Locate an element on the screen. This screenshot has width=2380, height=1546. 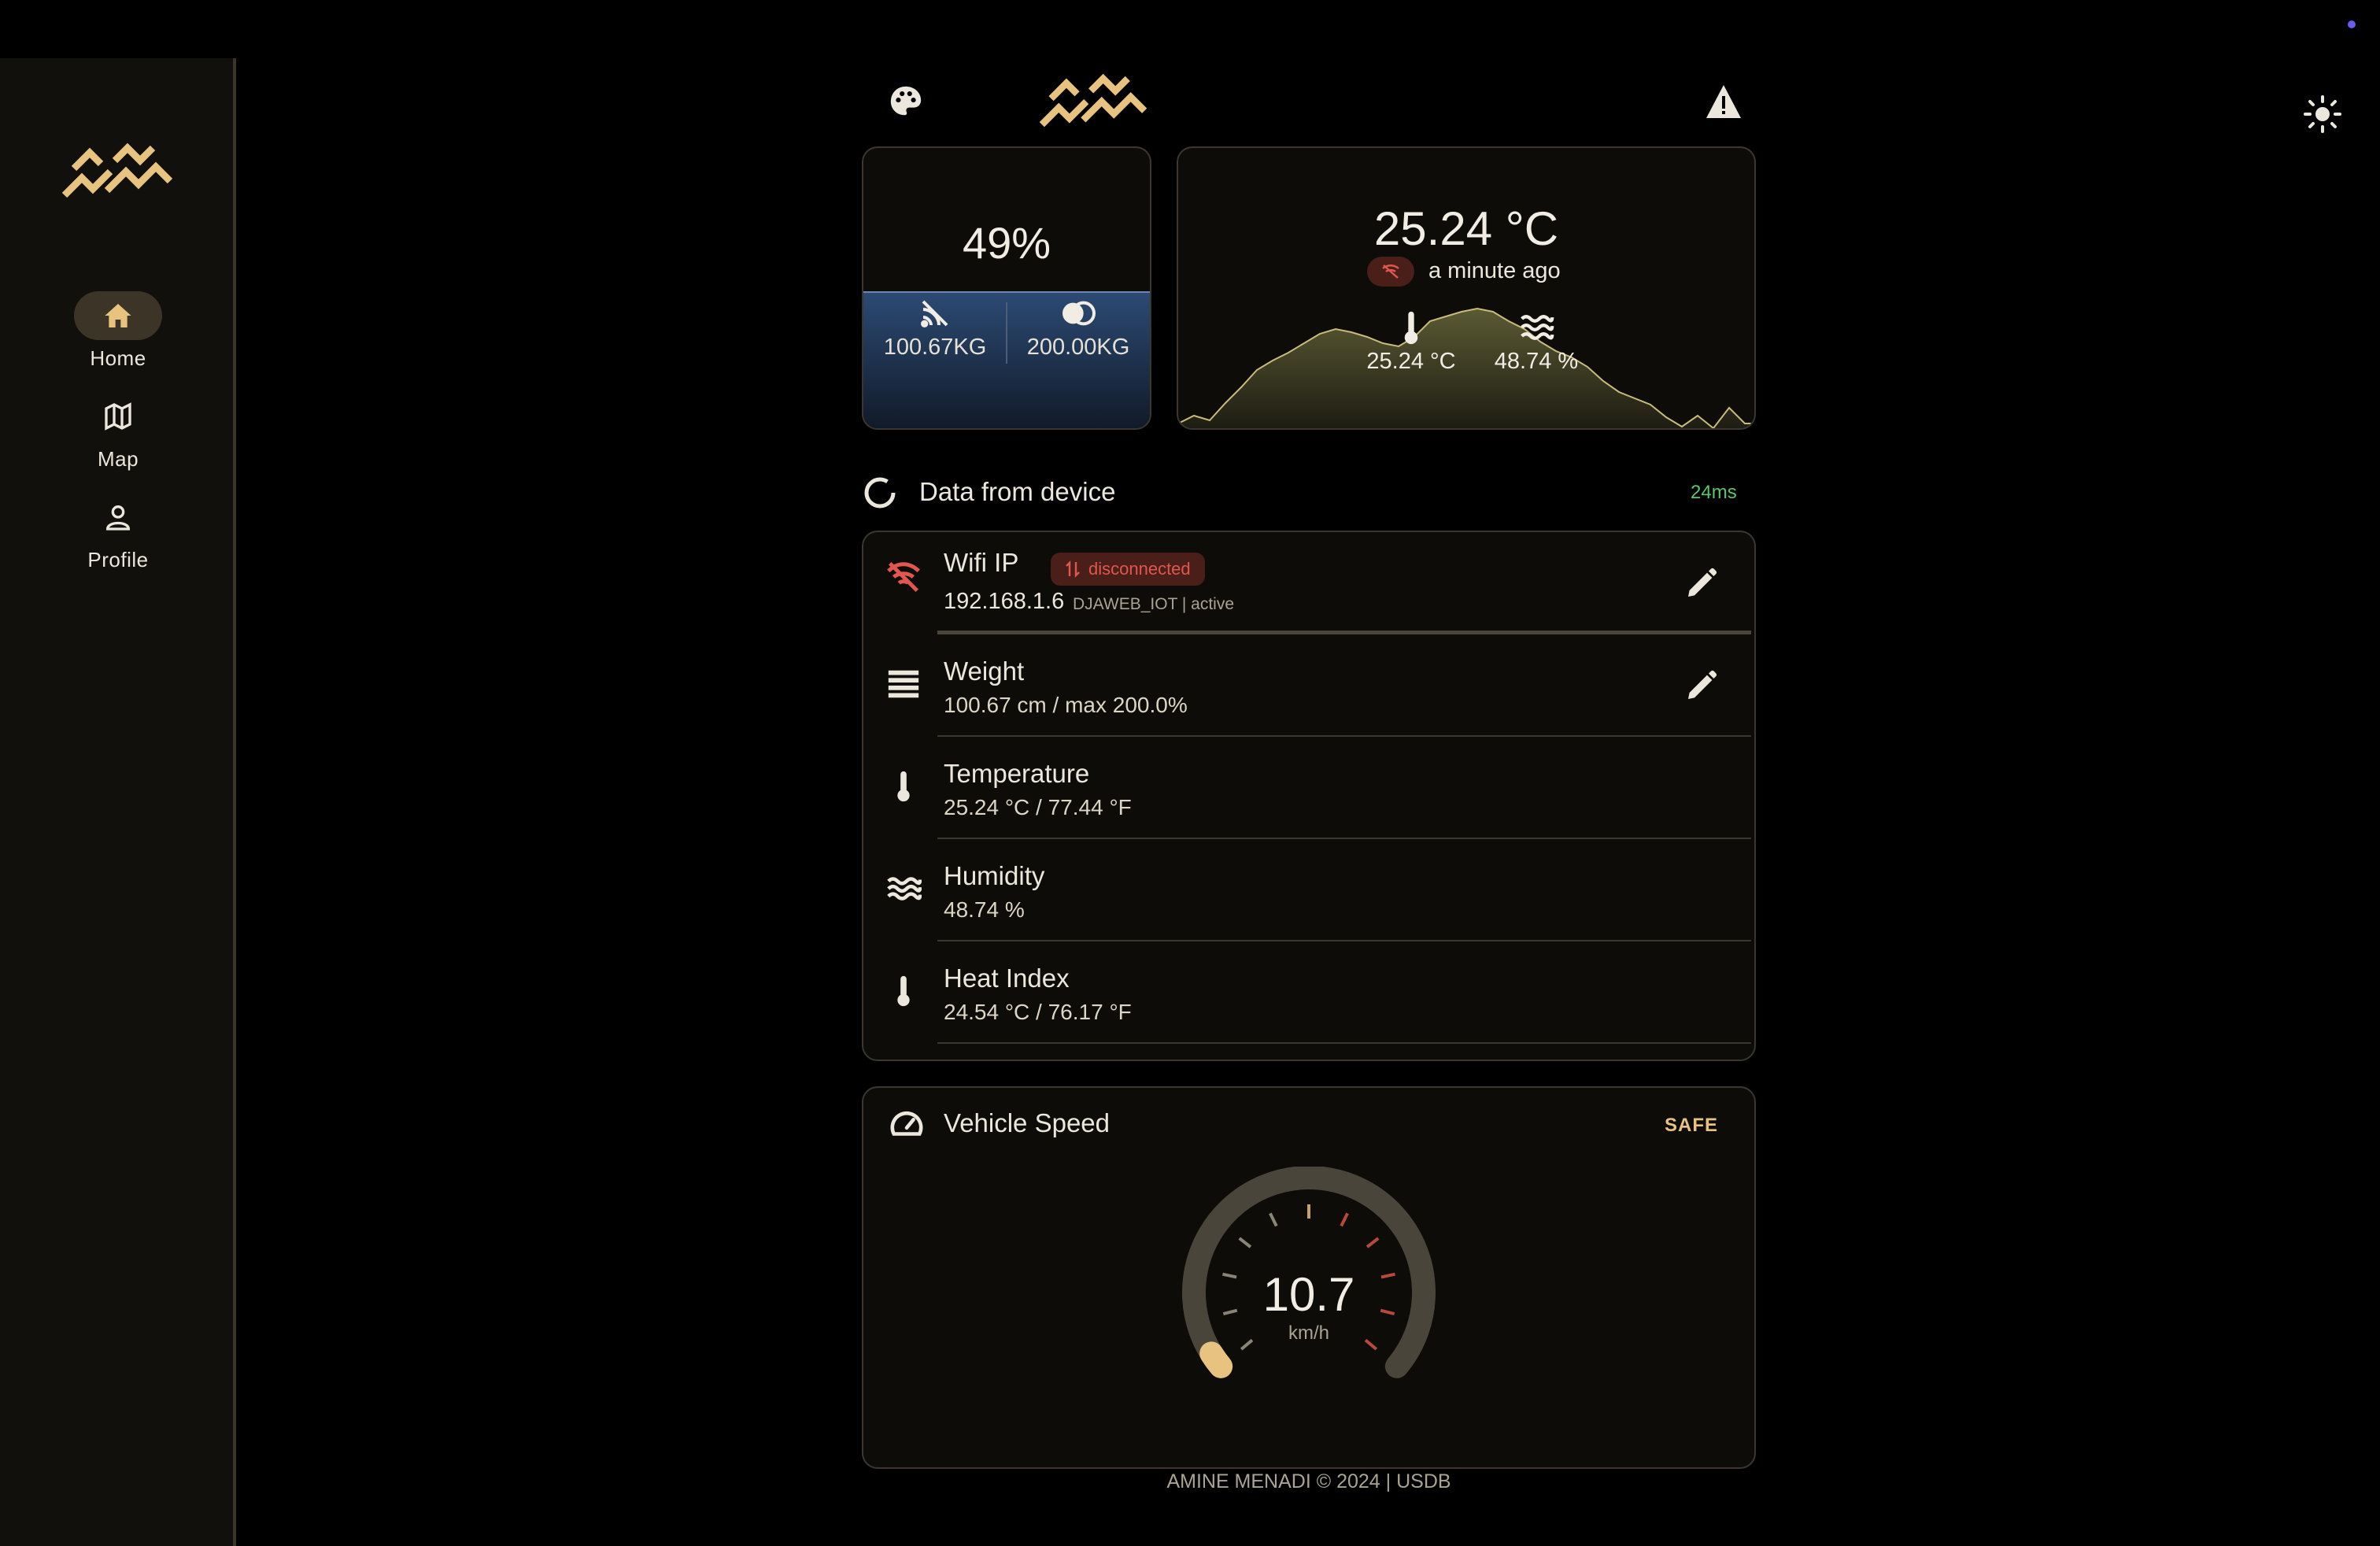
gauge-value-arc is located at coordinates (1216, 1359).